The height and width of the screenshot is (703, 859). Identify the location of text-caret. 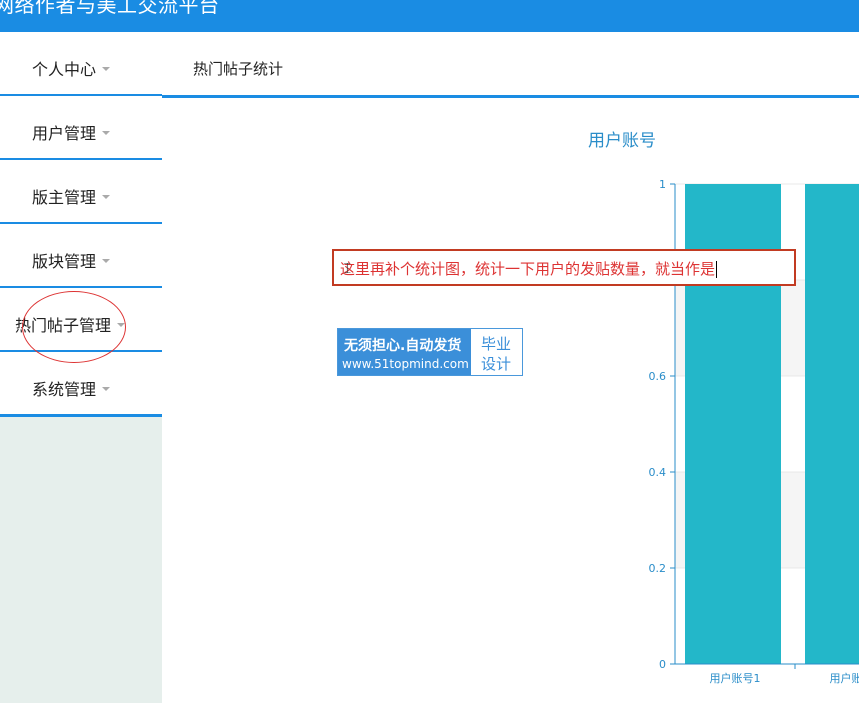
(717, 269).